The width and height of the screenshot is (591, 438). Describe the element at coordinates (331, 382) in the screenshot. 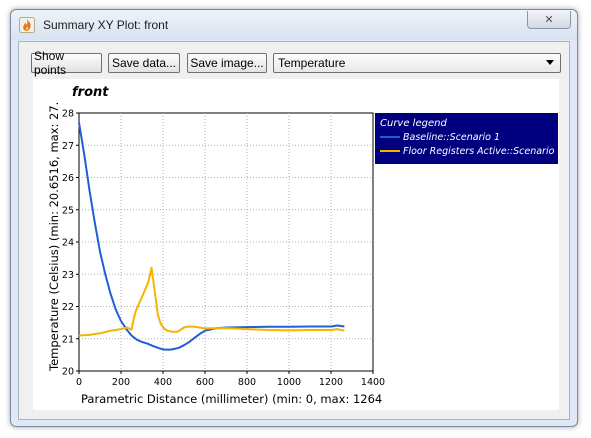

I see `x-tick-label: 1200` at that location.